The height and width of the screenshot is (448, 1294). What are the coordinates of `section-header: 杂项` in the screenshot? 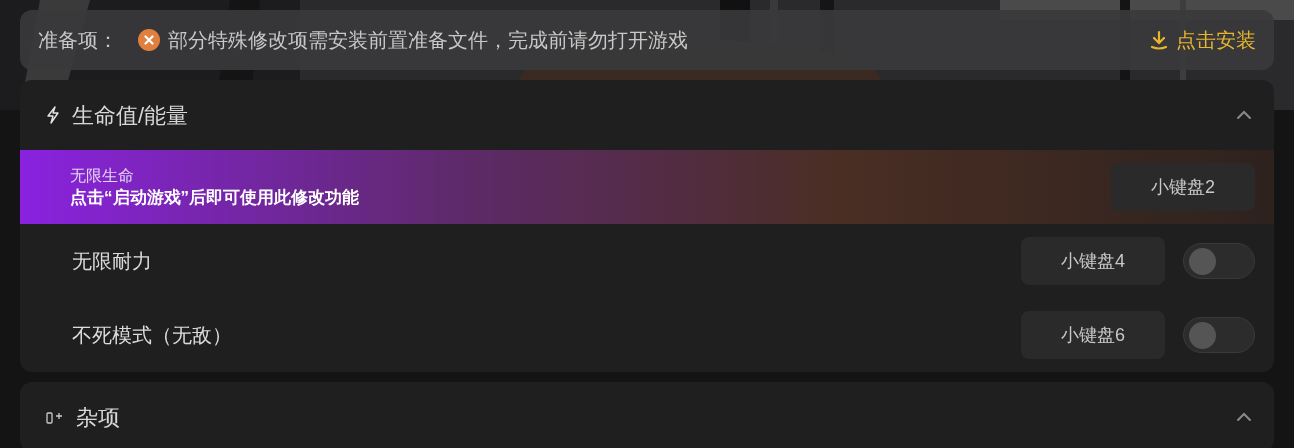 It's located at (647, 415).